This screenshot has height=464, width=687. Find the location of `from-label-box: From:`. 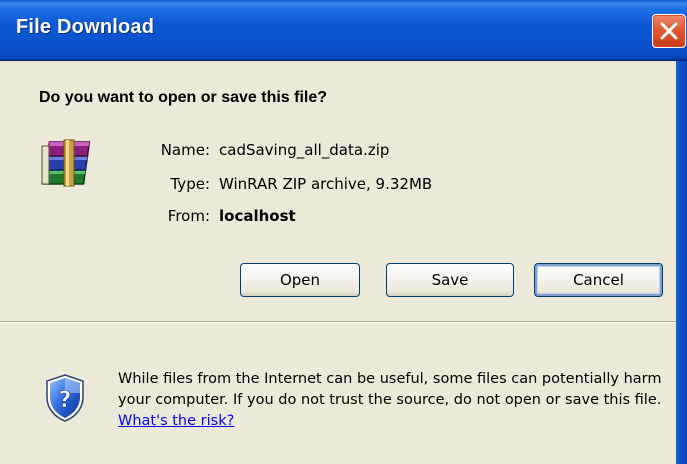

from-label-box: From: is located at coordinates (165, 217).